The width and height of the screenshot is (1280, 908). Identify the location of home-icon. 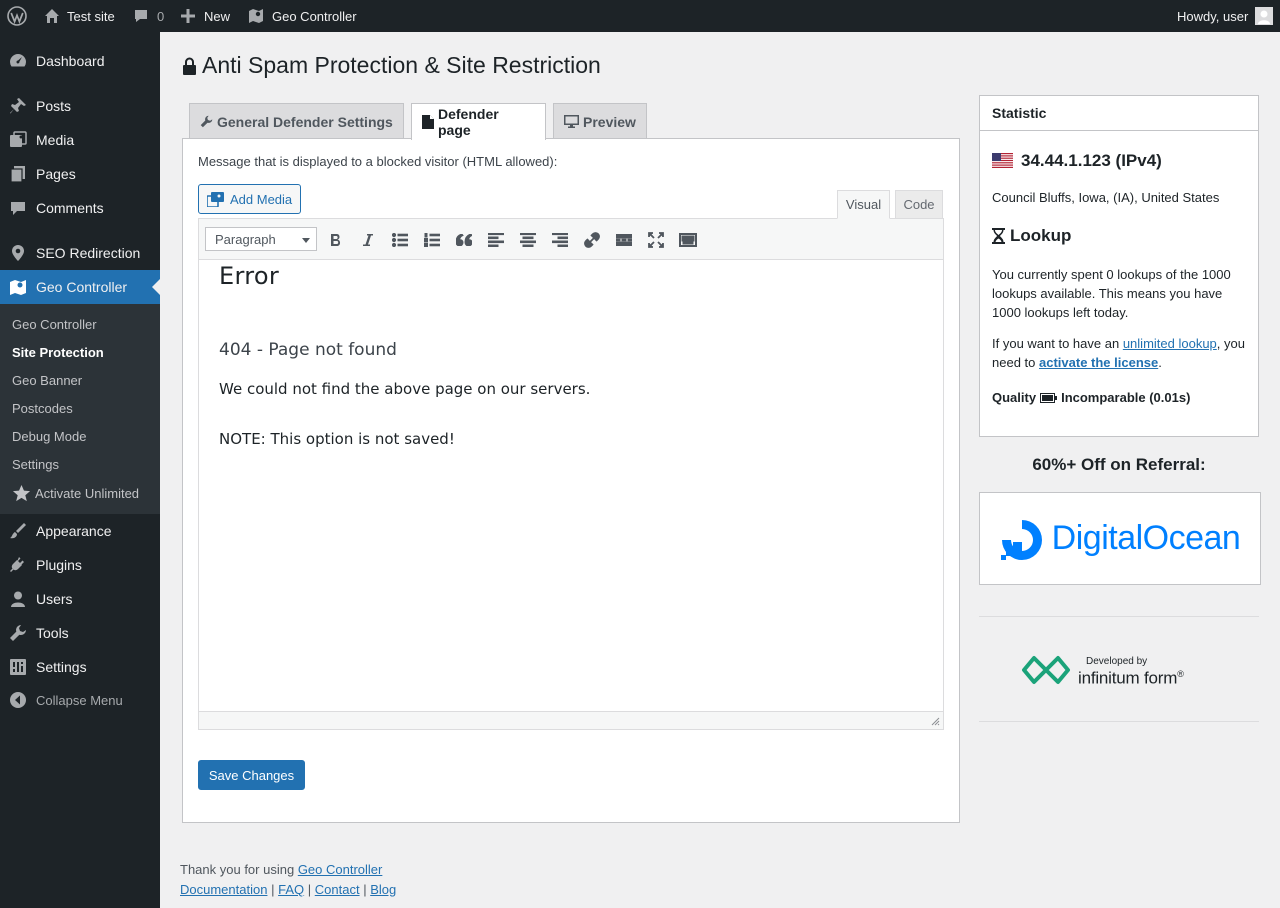
(52, 16).